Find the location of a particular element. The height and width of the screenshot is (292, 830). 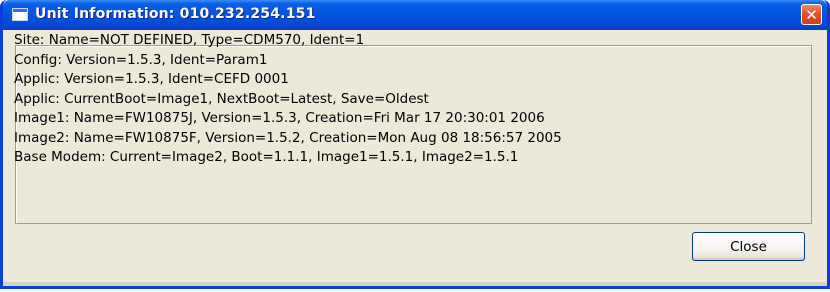

close-button: Close is located at coordinates (748, 246).